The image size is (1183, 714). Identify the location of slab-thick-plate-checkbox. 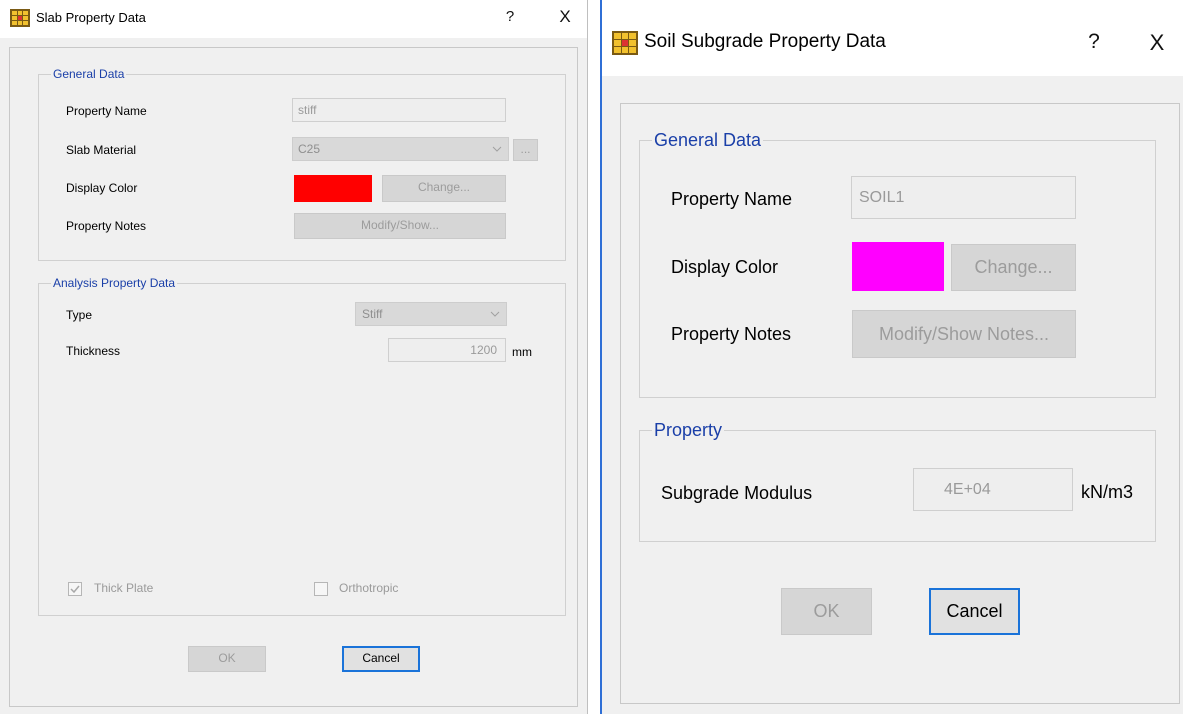
(75, 589).